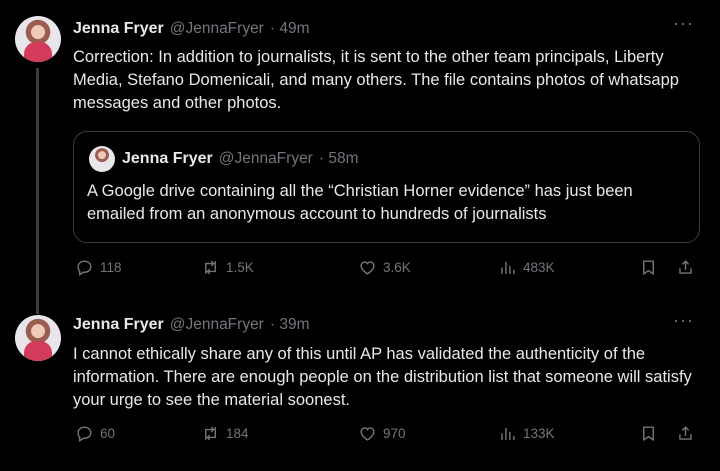  What do you see at coordinates (394, 433) in the screenshot?
I see `like-count: 970` at bounding box center [394, 433].